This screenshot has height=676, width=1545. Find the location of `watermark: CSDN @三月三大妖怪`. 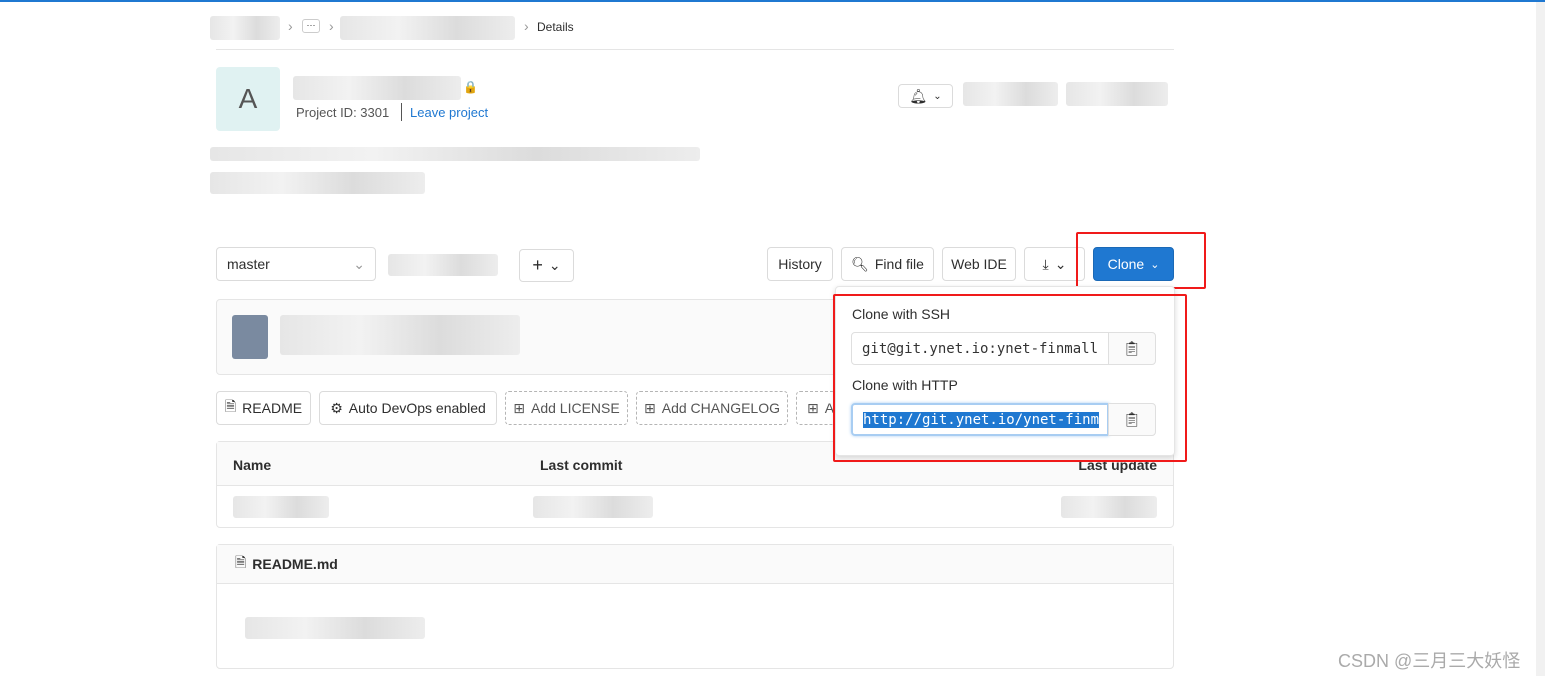

watermark: CSDN @三月三大妖怪 is located at coordinates (1429, 661).